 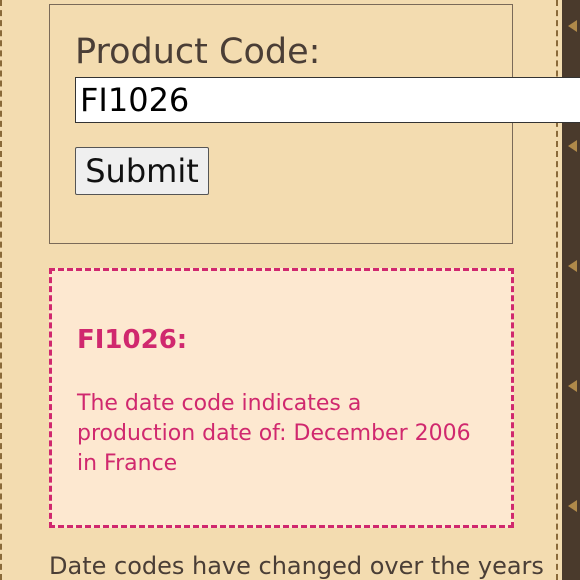 What do you see at coordinates (198, 52) in the screenshot?
I see `product-code-label: Product Code:` at bounding box center [198, 52].